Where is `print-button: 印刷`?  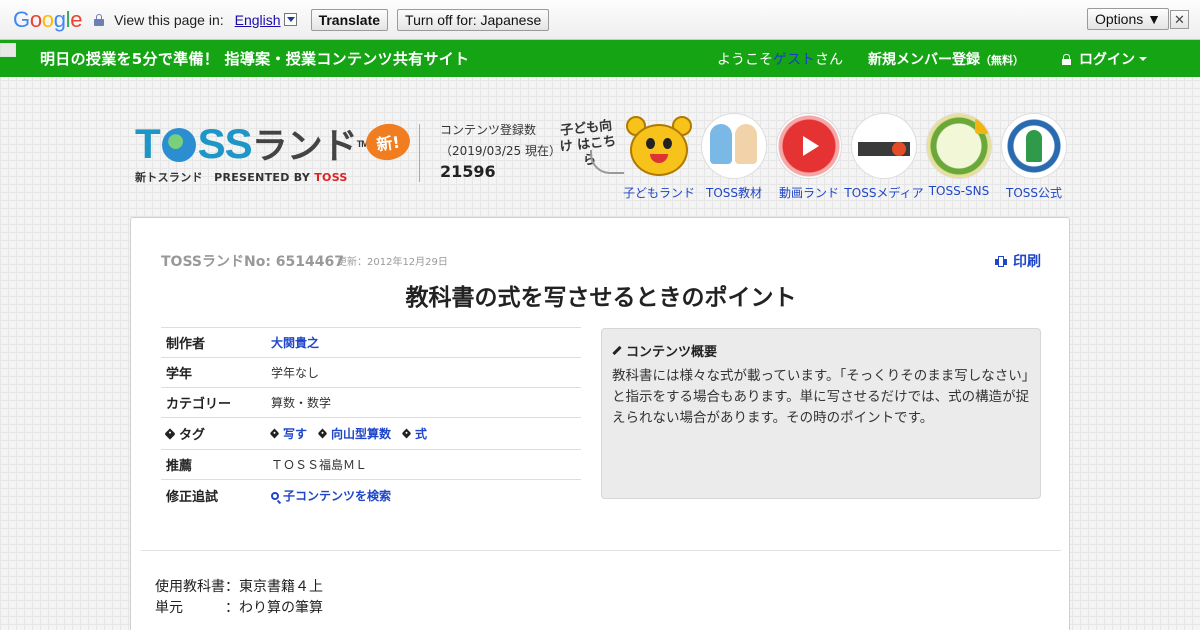
print-button: 印刷 is located at coordinates (1018, 261).